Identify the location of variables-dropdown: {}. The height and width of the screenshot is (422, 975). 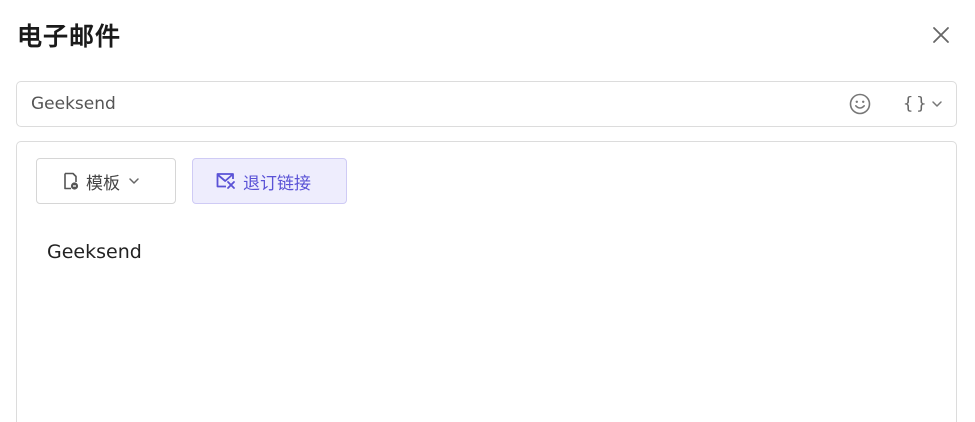
(918, 104).